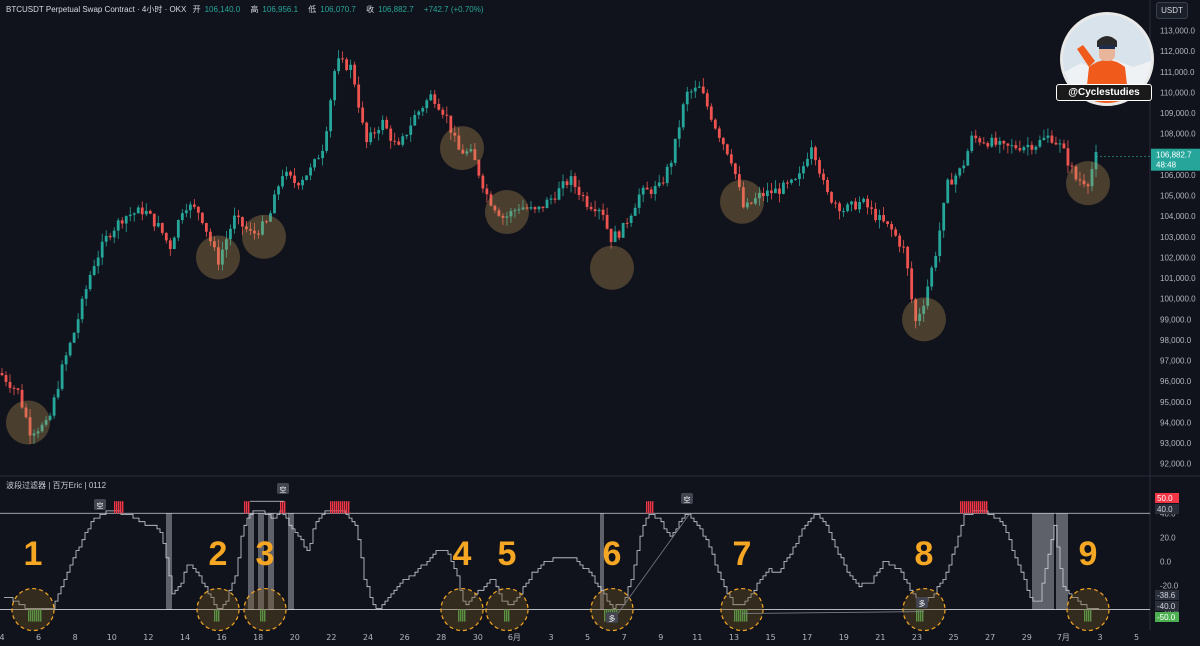 This screenshot has height=646, width=1200. What do you see at coordinates (56, 485) in the screenshot?
I see `indicator-title: 波段过滤器 | 百万Eric | 0112` at bounding box center [56, 485].